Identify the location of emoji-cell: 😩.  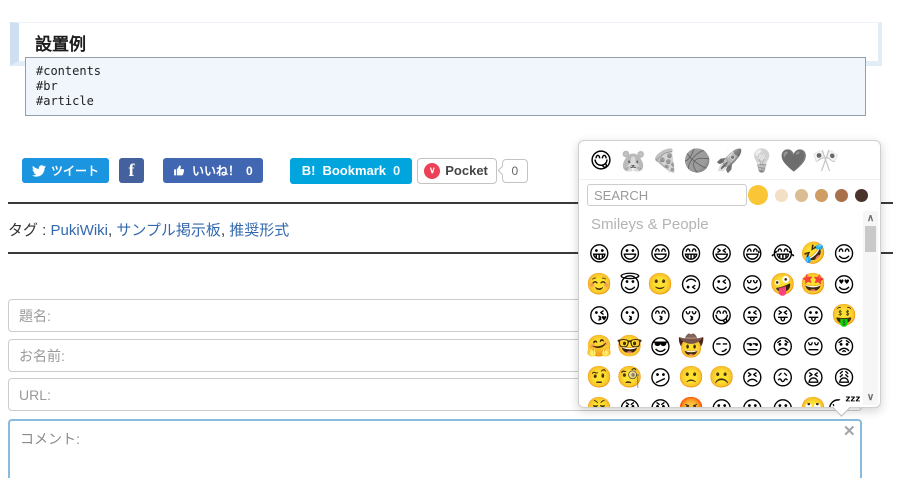
(844, 377).